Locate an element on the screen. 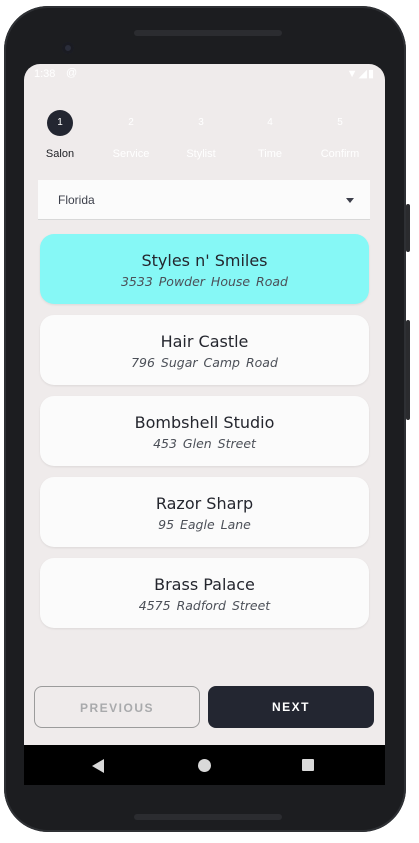 Image resolution: width=419 pixels, height=843 pixels. salon-card: Hair Castle 796 Sugar Camp Road is located at coordinates (204, 350).